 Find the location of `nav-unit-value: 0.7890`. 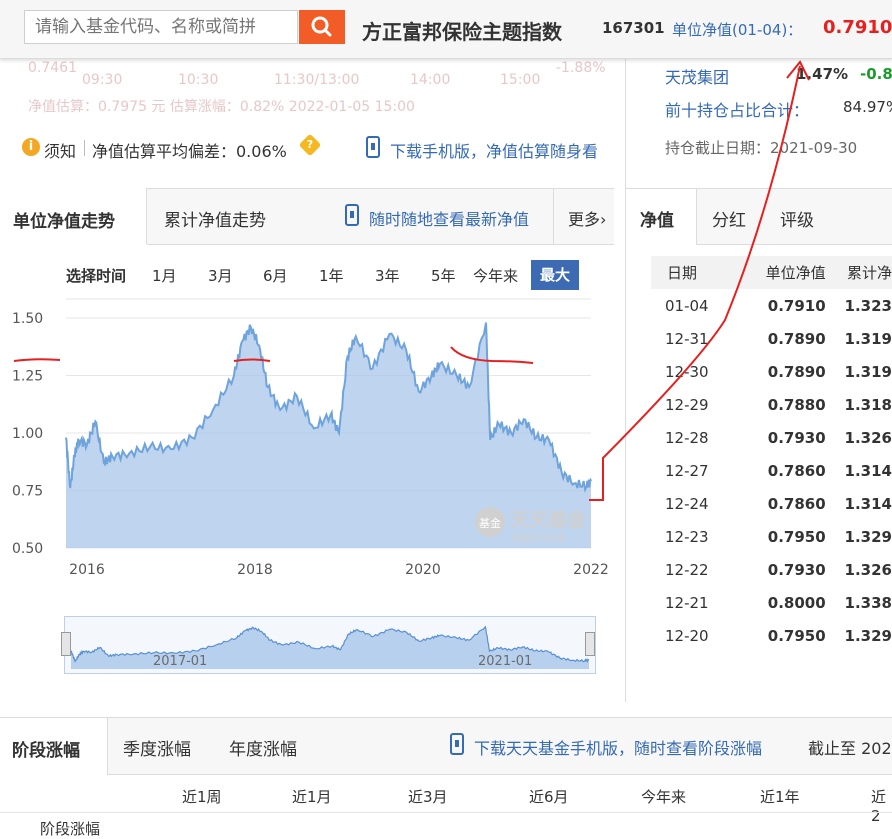

nav-unit-value: 0.7890 is located at coordinates (796, 371).